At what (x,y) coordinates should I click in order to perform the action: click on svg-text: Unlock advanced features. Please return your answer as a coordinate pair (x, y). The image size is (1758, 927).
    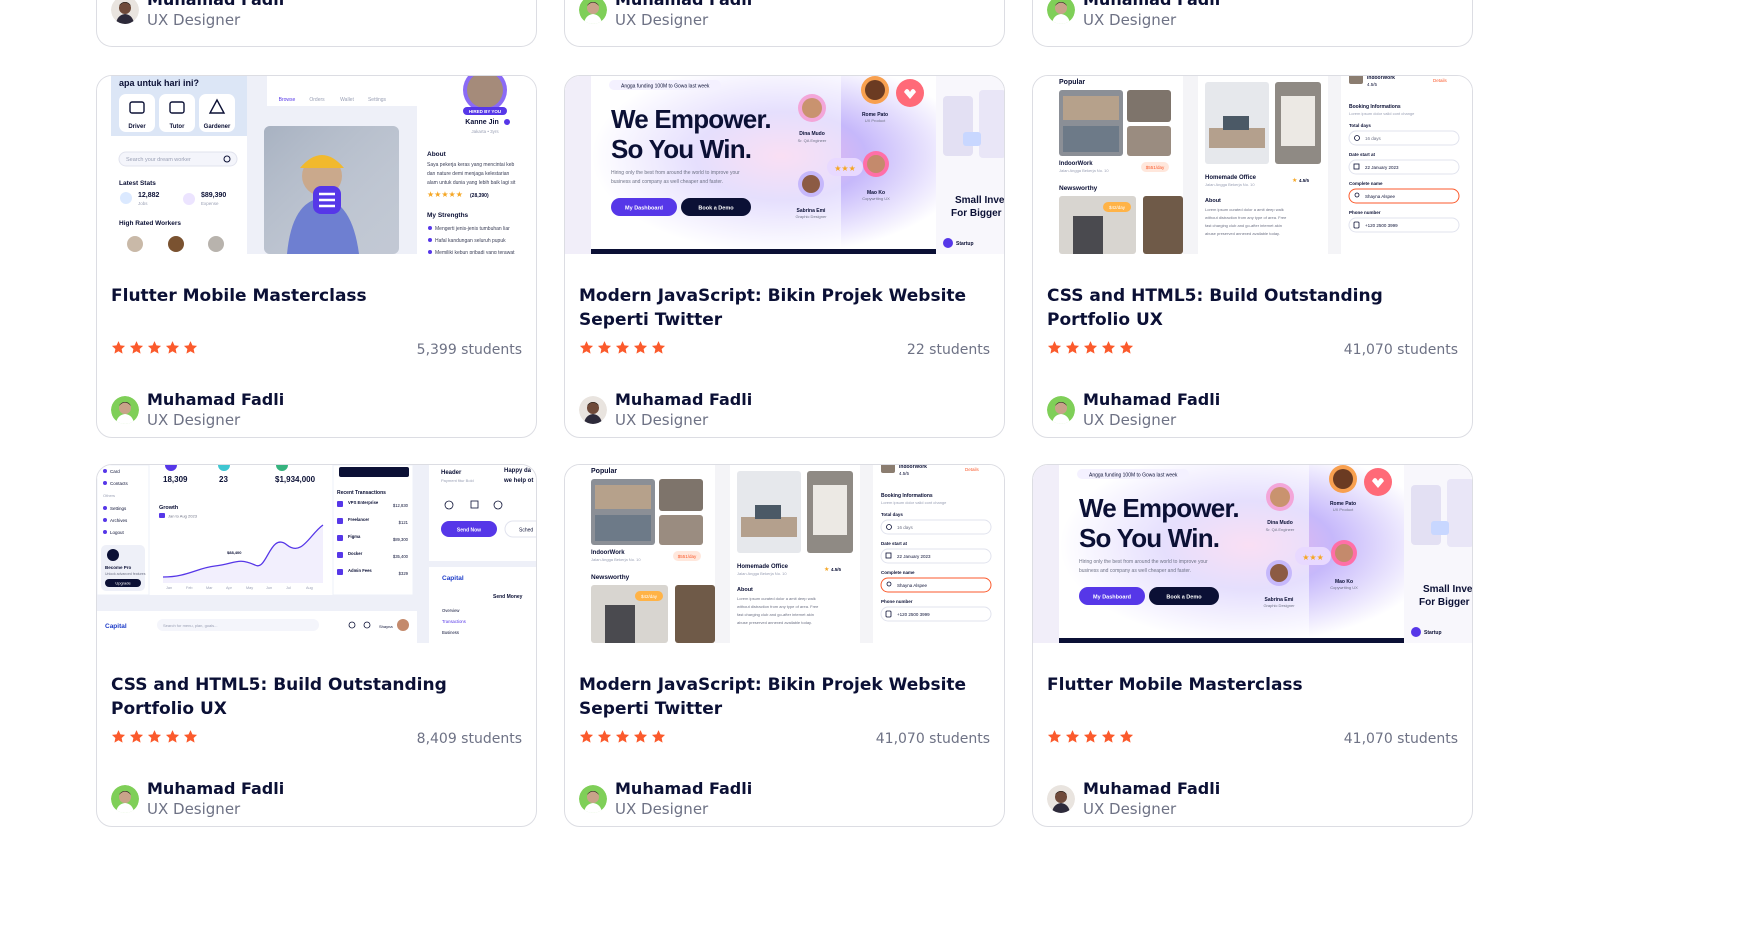
    Looking at the image, I should click on (125, 574).